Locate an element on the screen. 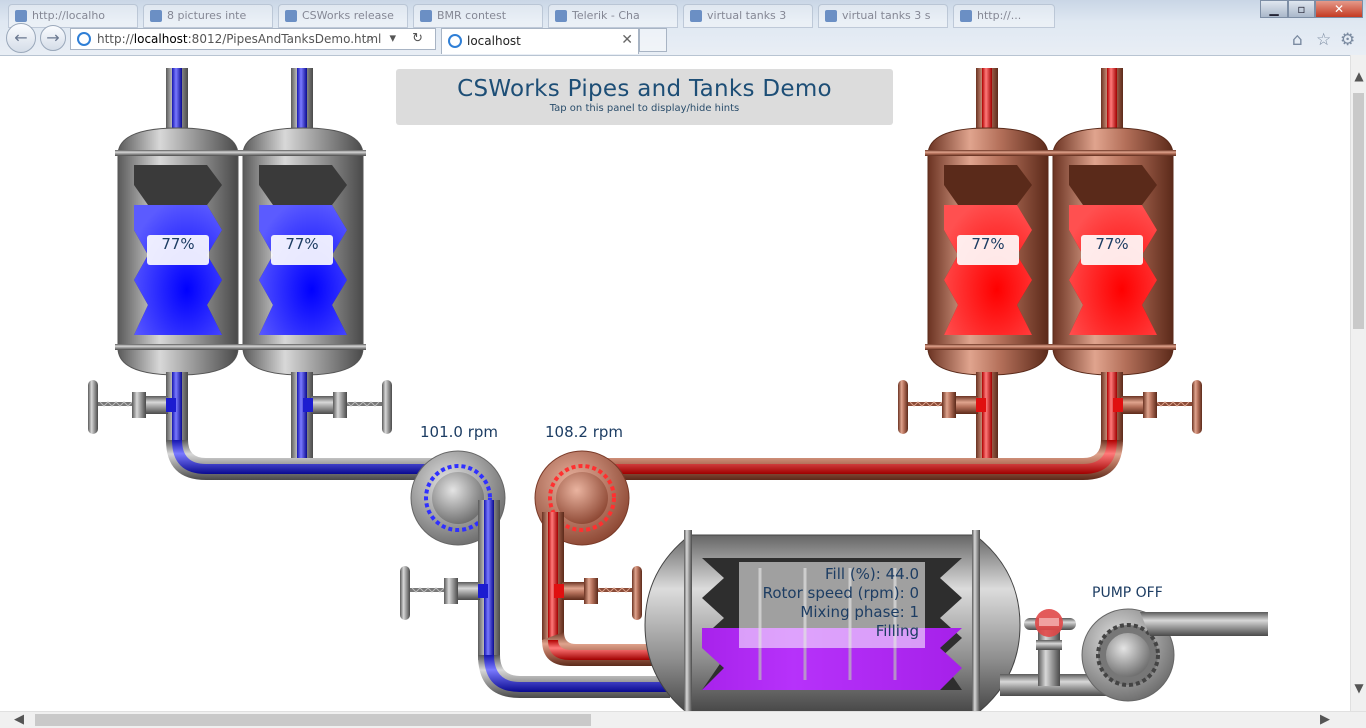  back-button: ← is located at coordinates (21, 38).